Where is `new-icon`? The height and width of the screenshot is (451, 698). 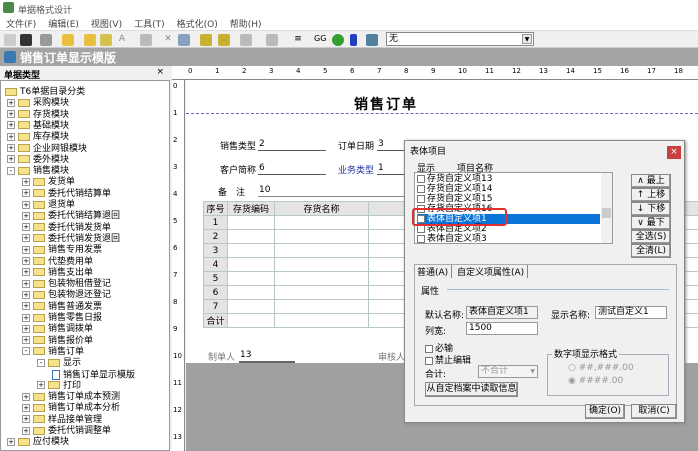
new-icon is located at coordinates (10, 40).